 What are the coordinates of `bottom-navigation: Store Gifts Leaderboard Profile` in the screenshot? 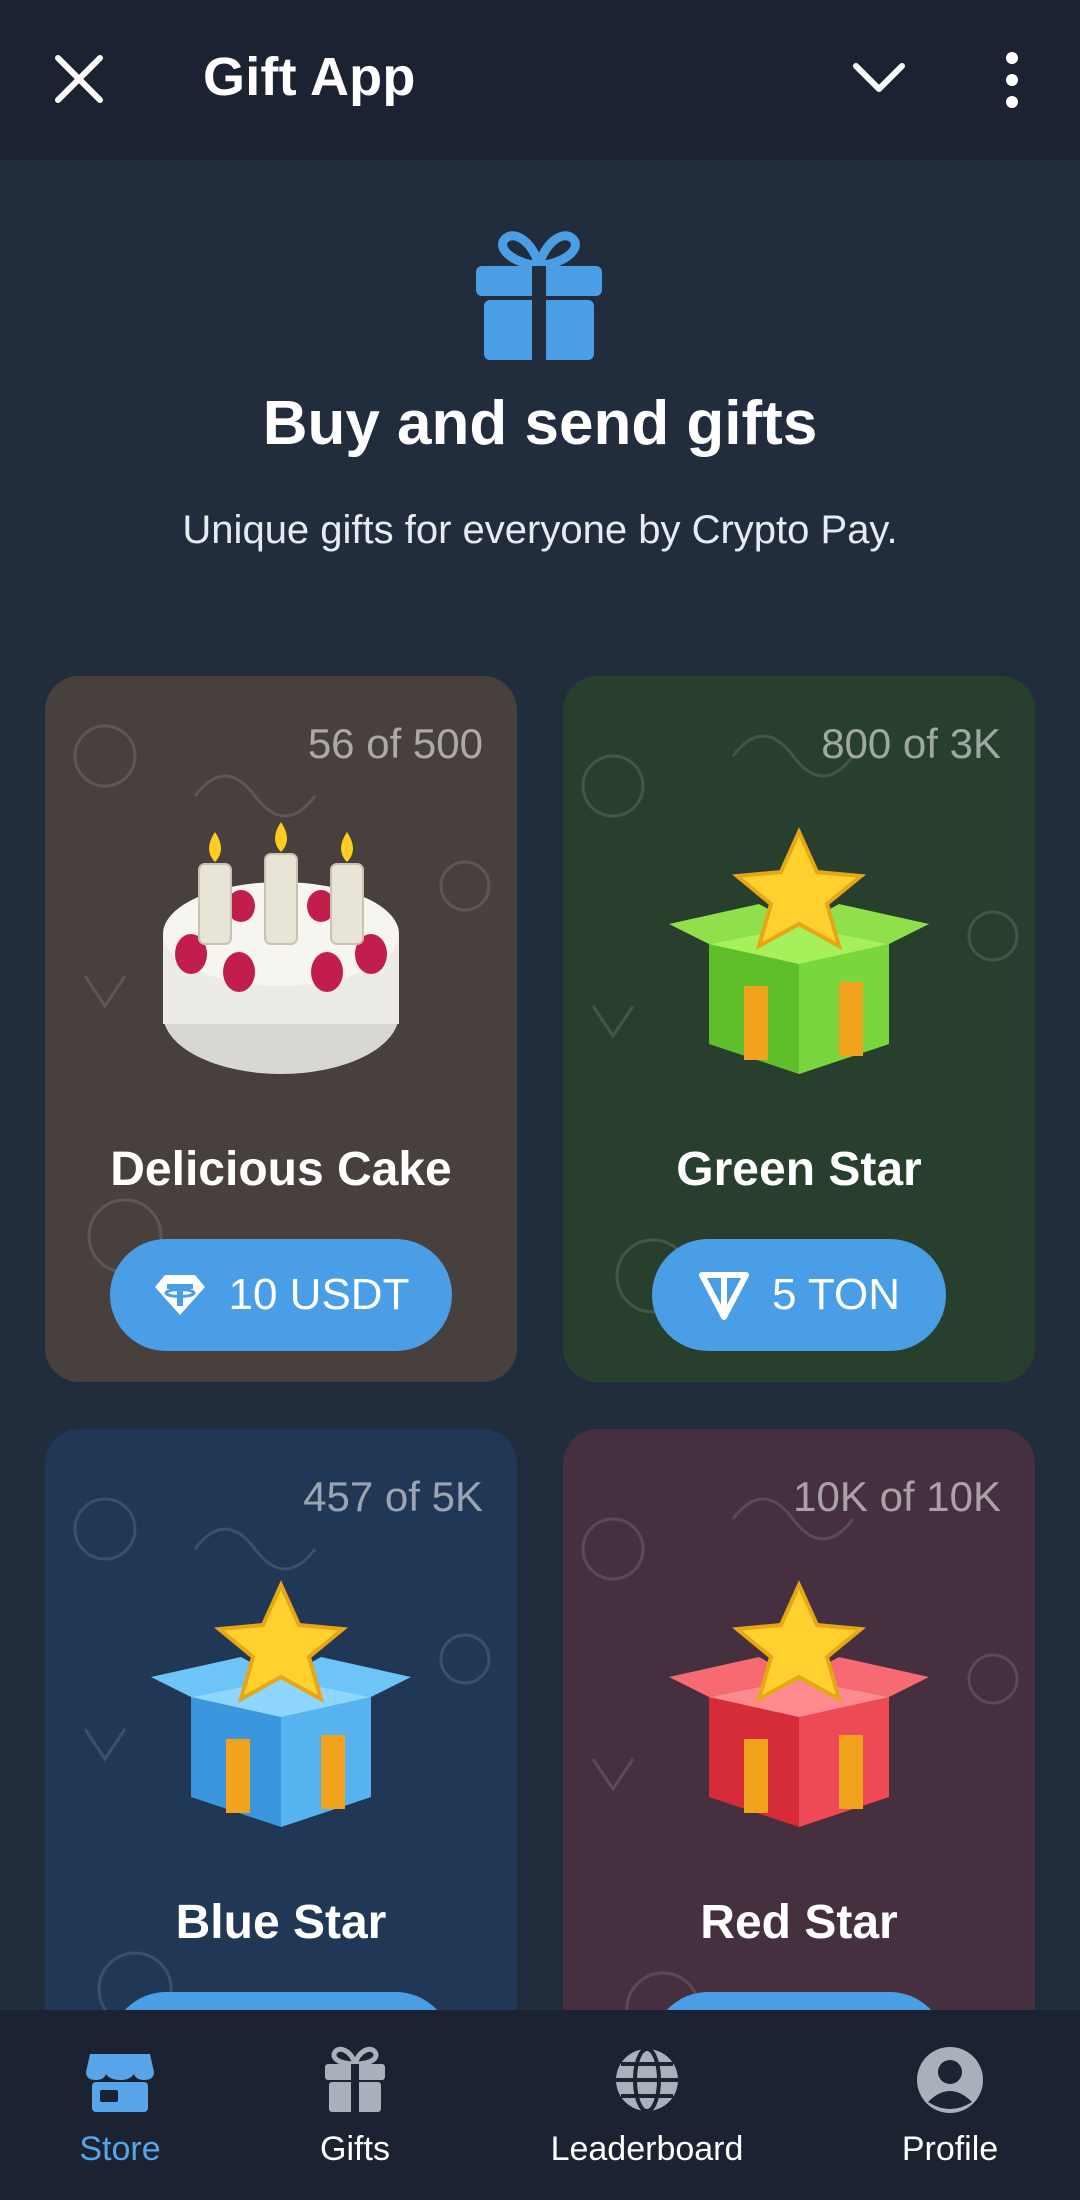 It's located at (540, 2105).